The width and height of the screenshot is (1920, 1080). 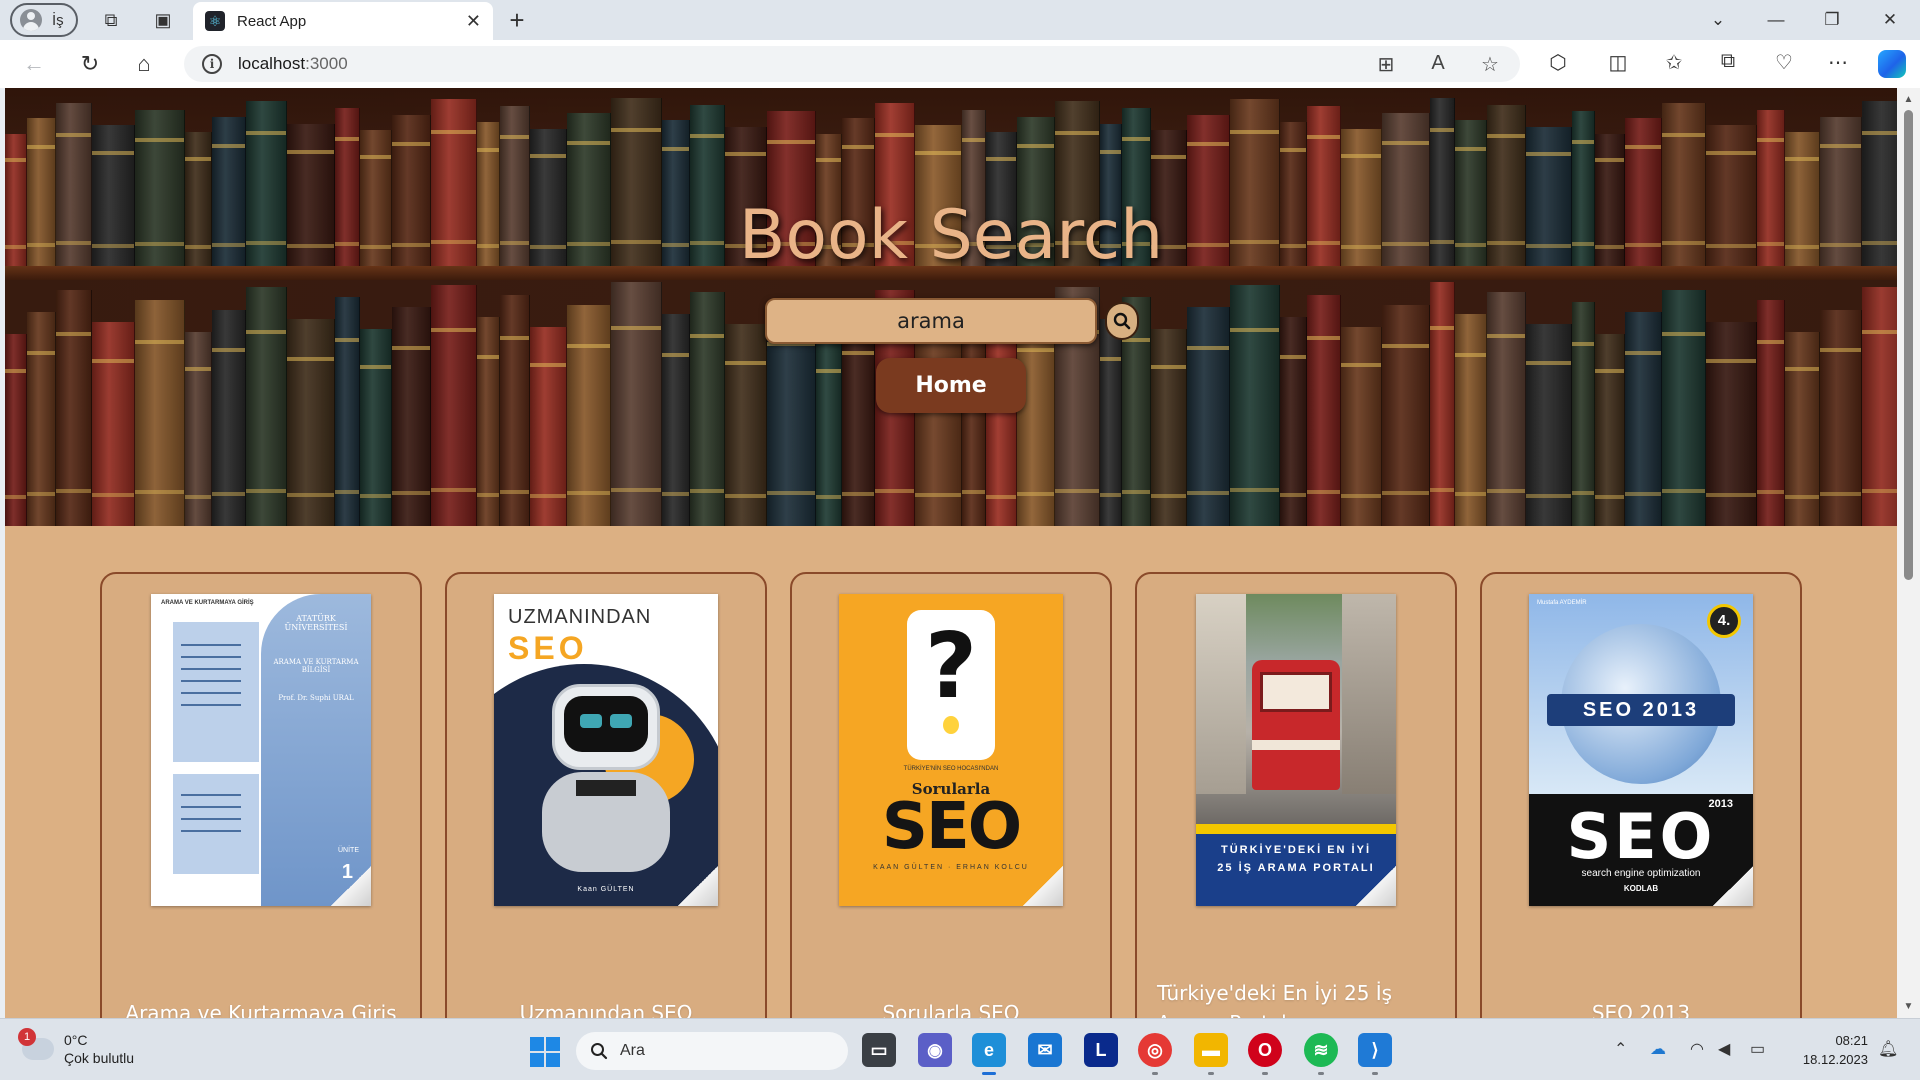 What do you see at coordinates (163, 20) in the screenshot?
I see `vertical-tabs-icon: ▣` at bounding box center [163, 20].